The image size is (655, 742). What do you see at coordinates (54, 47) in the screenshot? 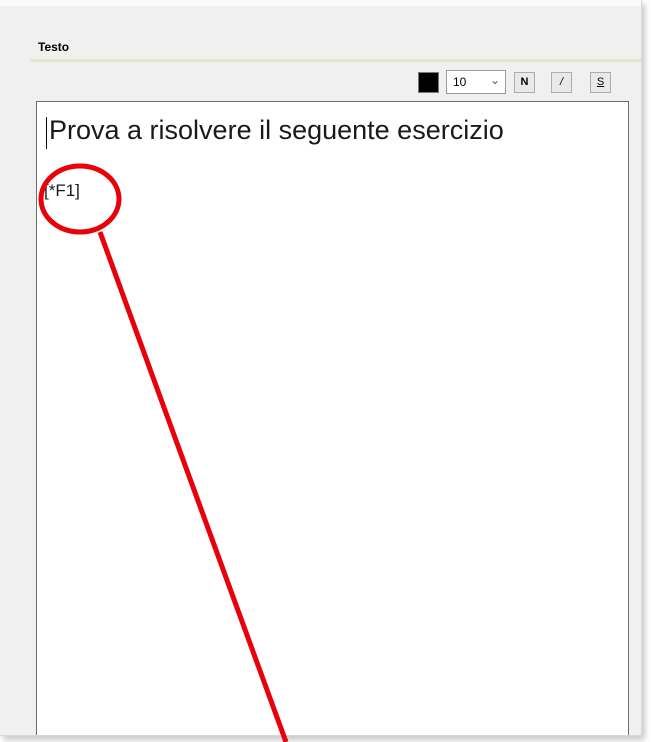
I see `section-title: Testo` at bounding box center [54, 47].